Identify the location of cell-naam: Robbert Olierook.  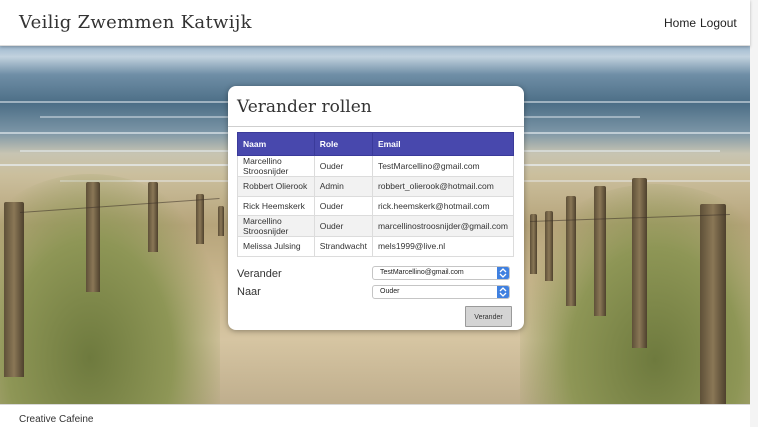
(276, 186).